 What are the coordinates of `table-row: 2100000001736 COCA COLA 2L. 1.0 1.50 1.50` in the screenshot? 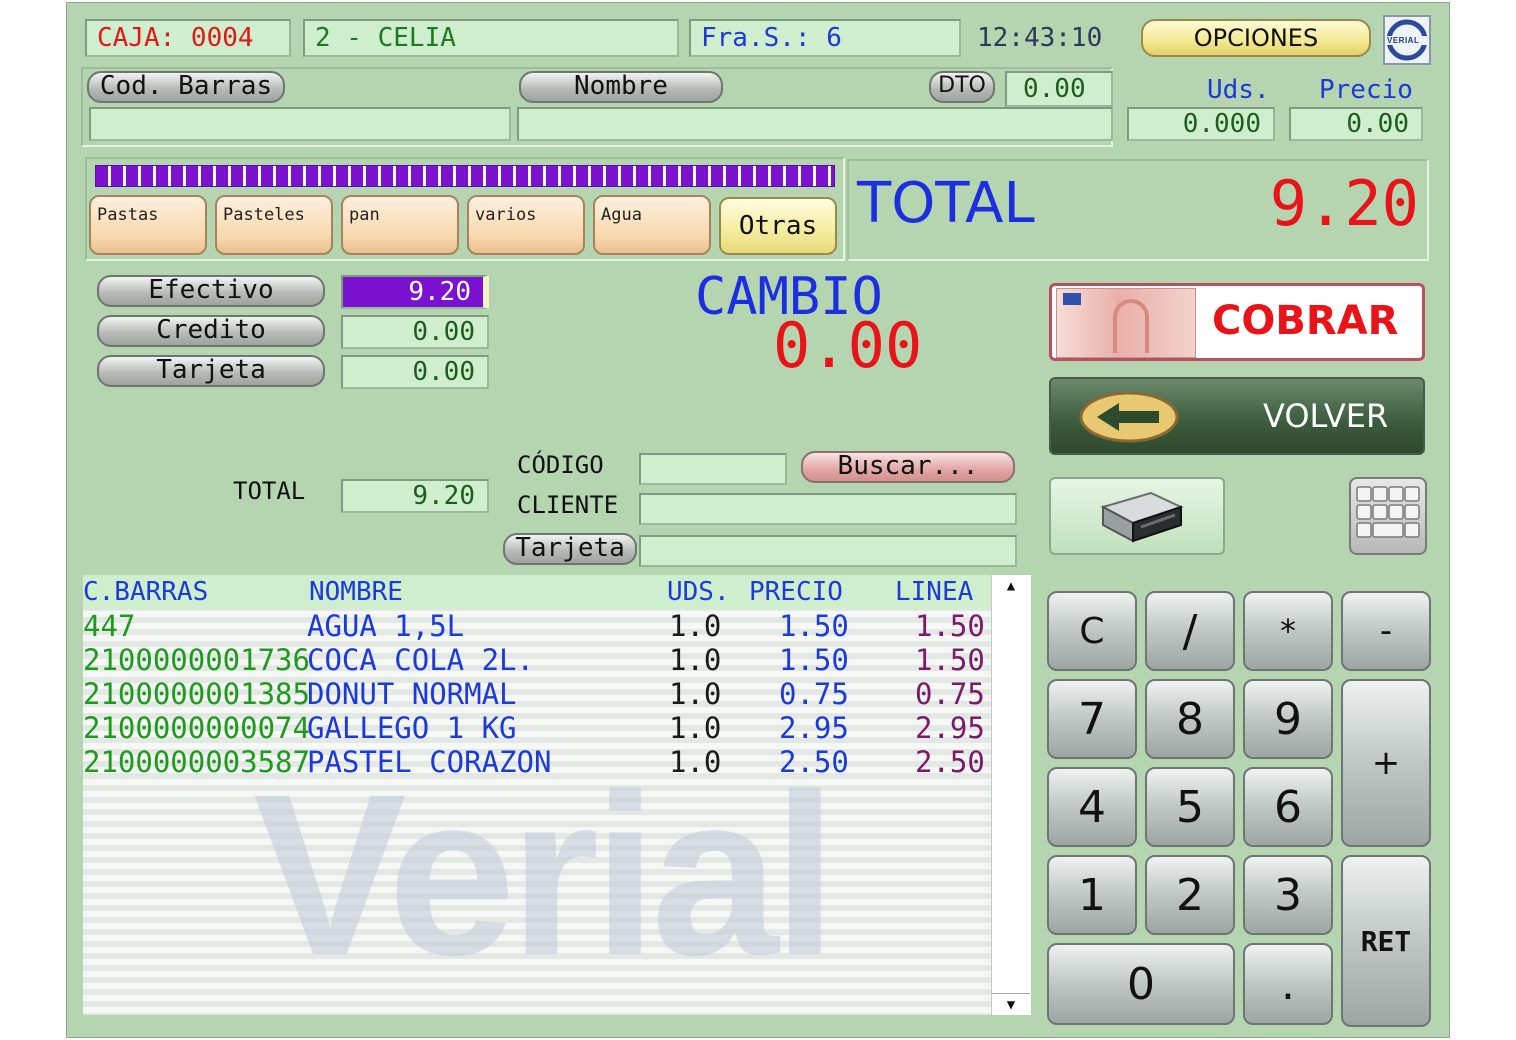 It's located at (537, 660).